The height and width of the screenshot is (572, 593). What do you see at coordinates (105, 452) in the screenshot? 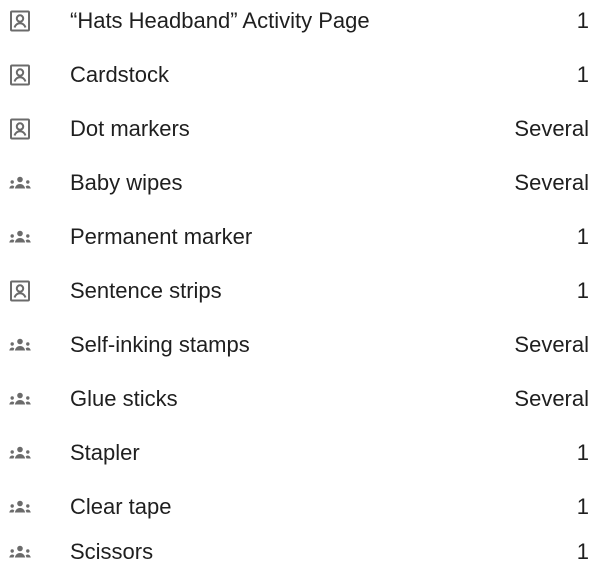
I see `material-label: Stapler` at bounding box center [105, 452].